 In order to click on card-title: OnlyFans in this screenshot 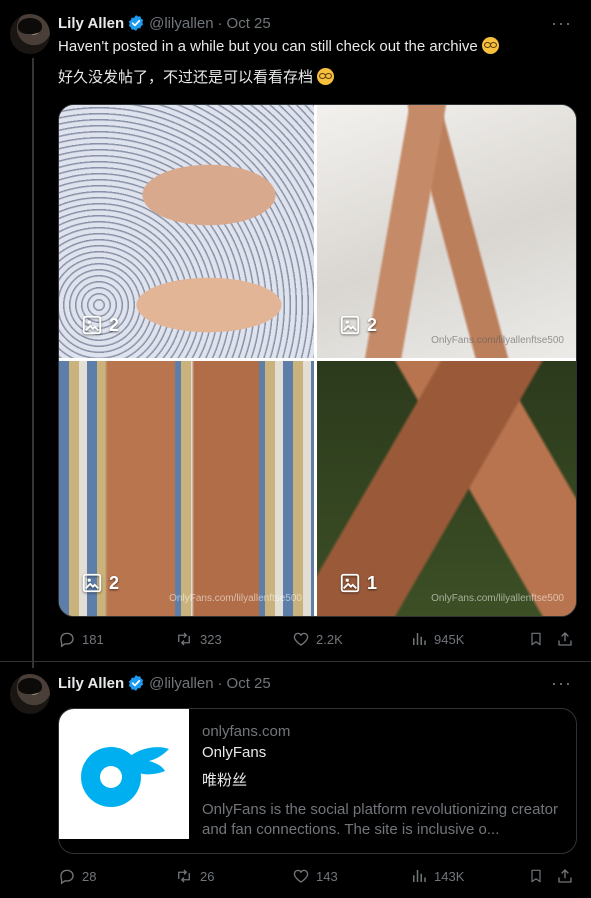, I will do `click(234, 752)`.